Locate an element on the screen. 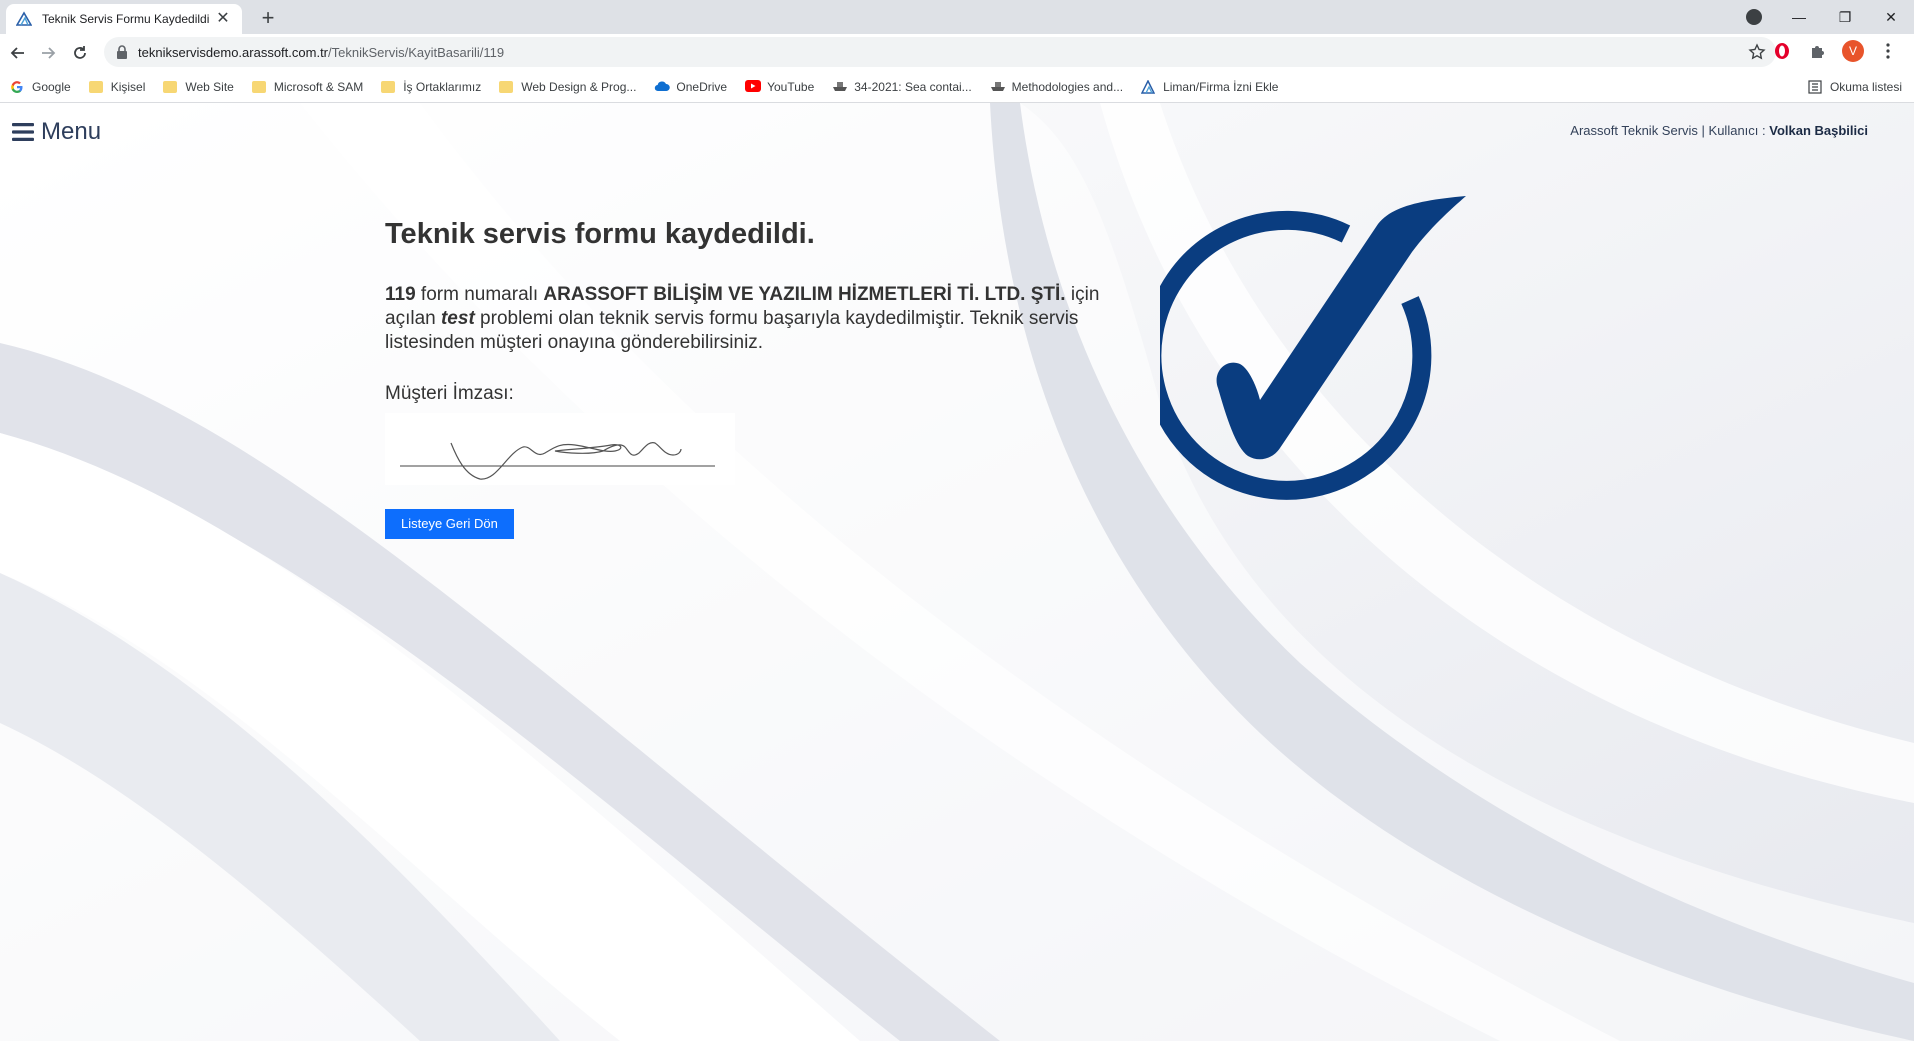  reload-icon is located at coordinates (80, 53).